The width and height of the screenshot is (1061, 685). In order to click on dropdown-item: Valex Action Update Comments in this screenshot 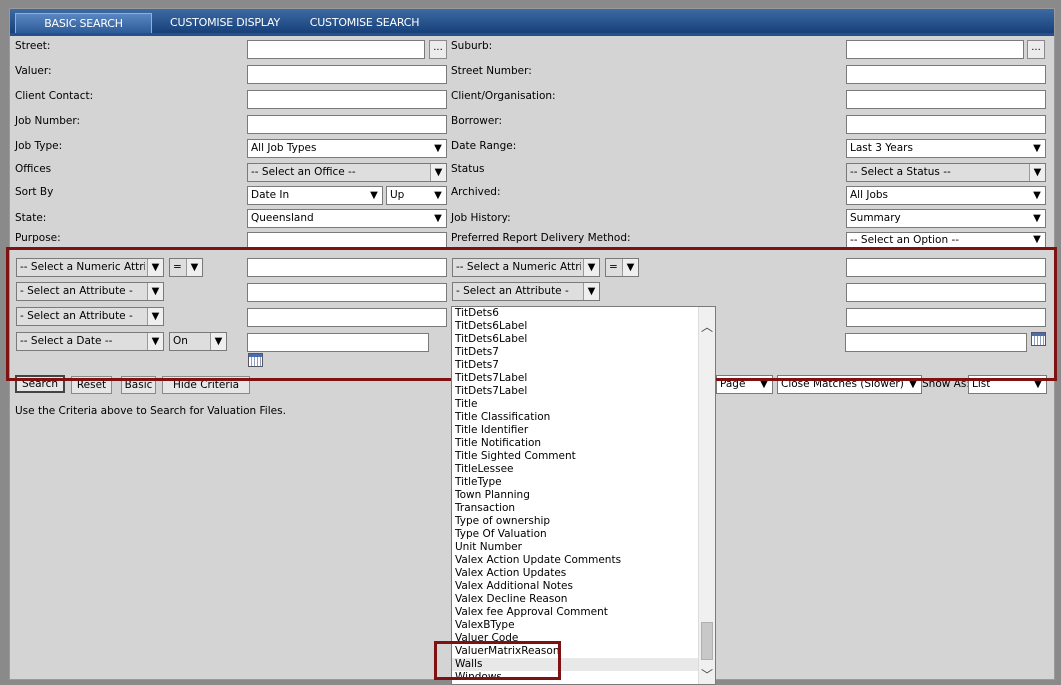, I will do `click(583, 560)`.